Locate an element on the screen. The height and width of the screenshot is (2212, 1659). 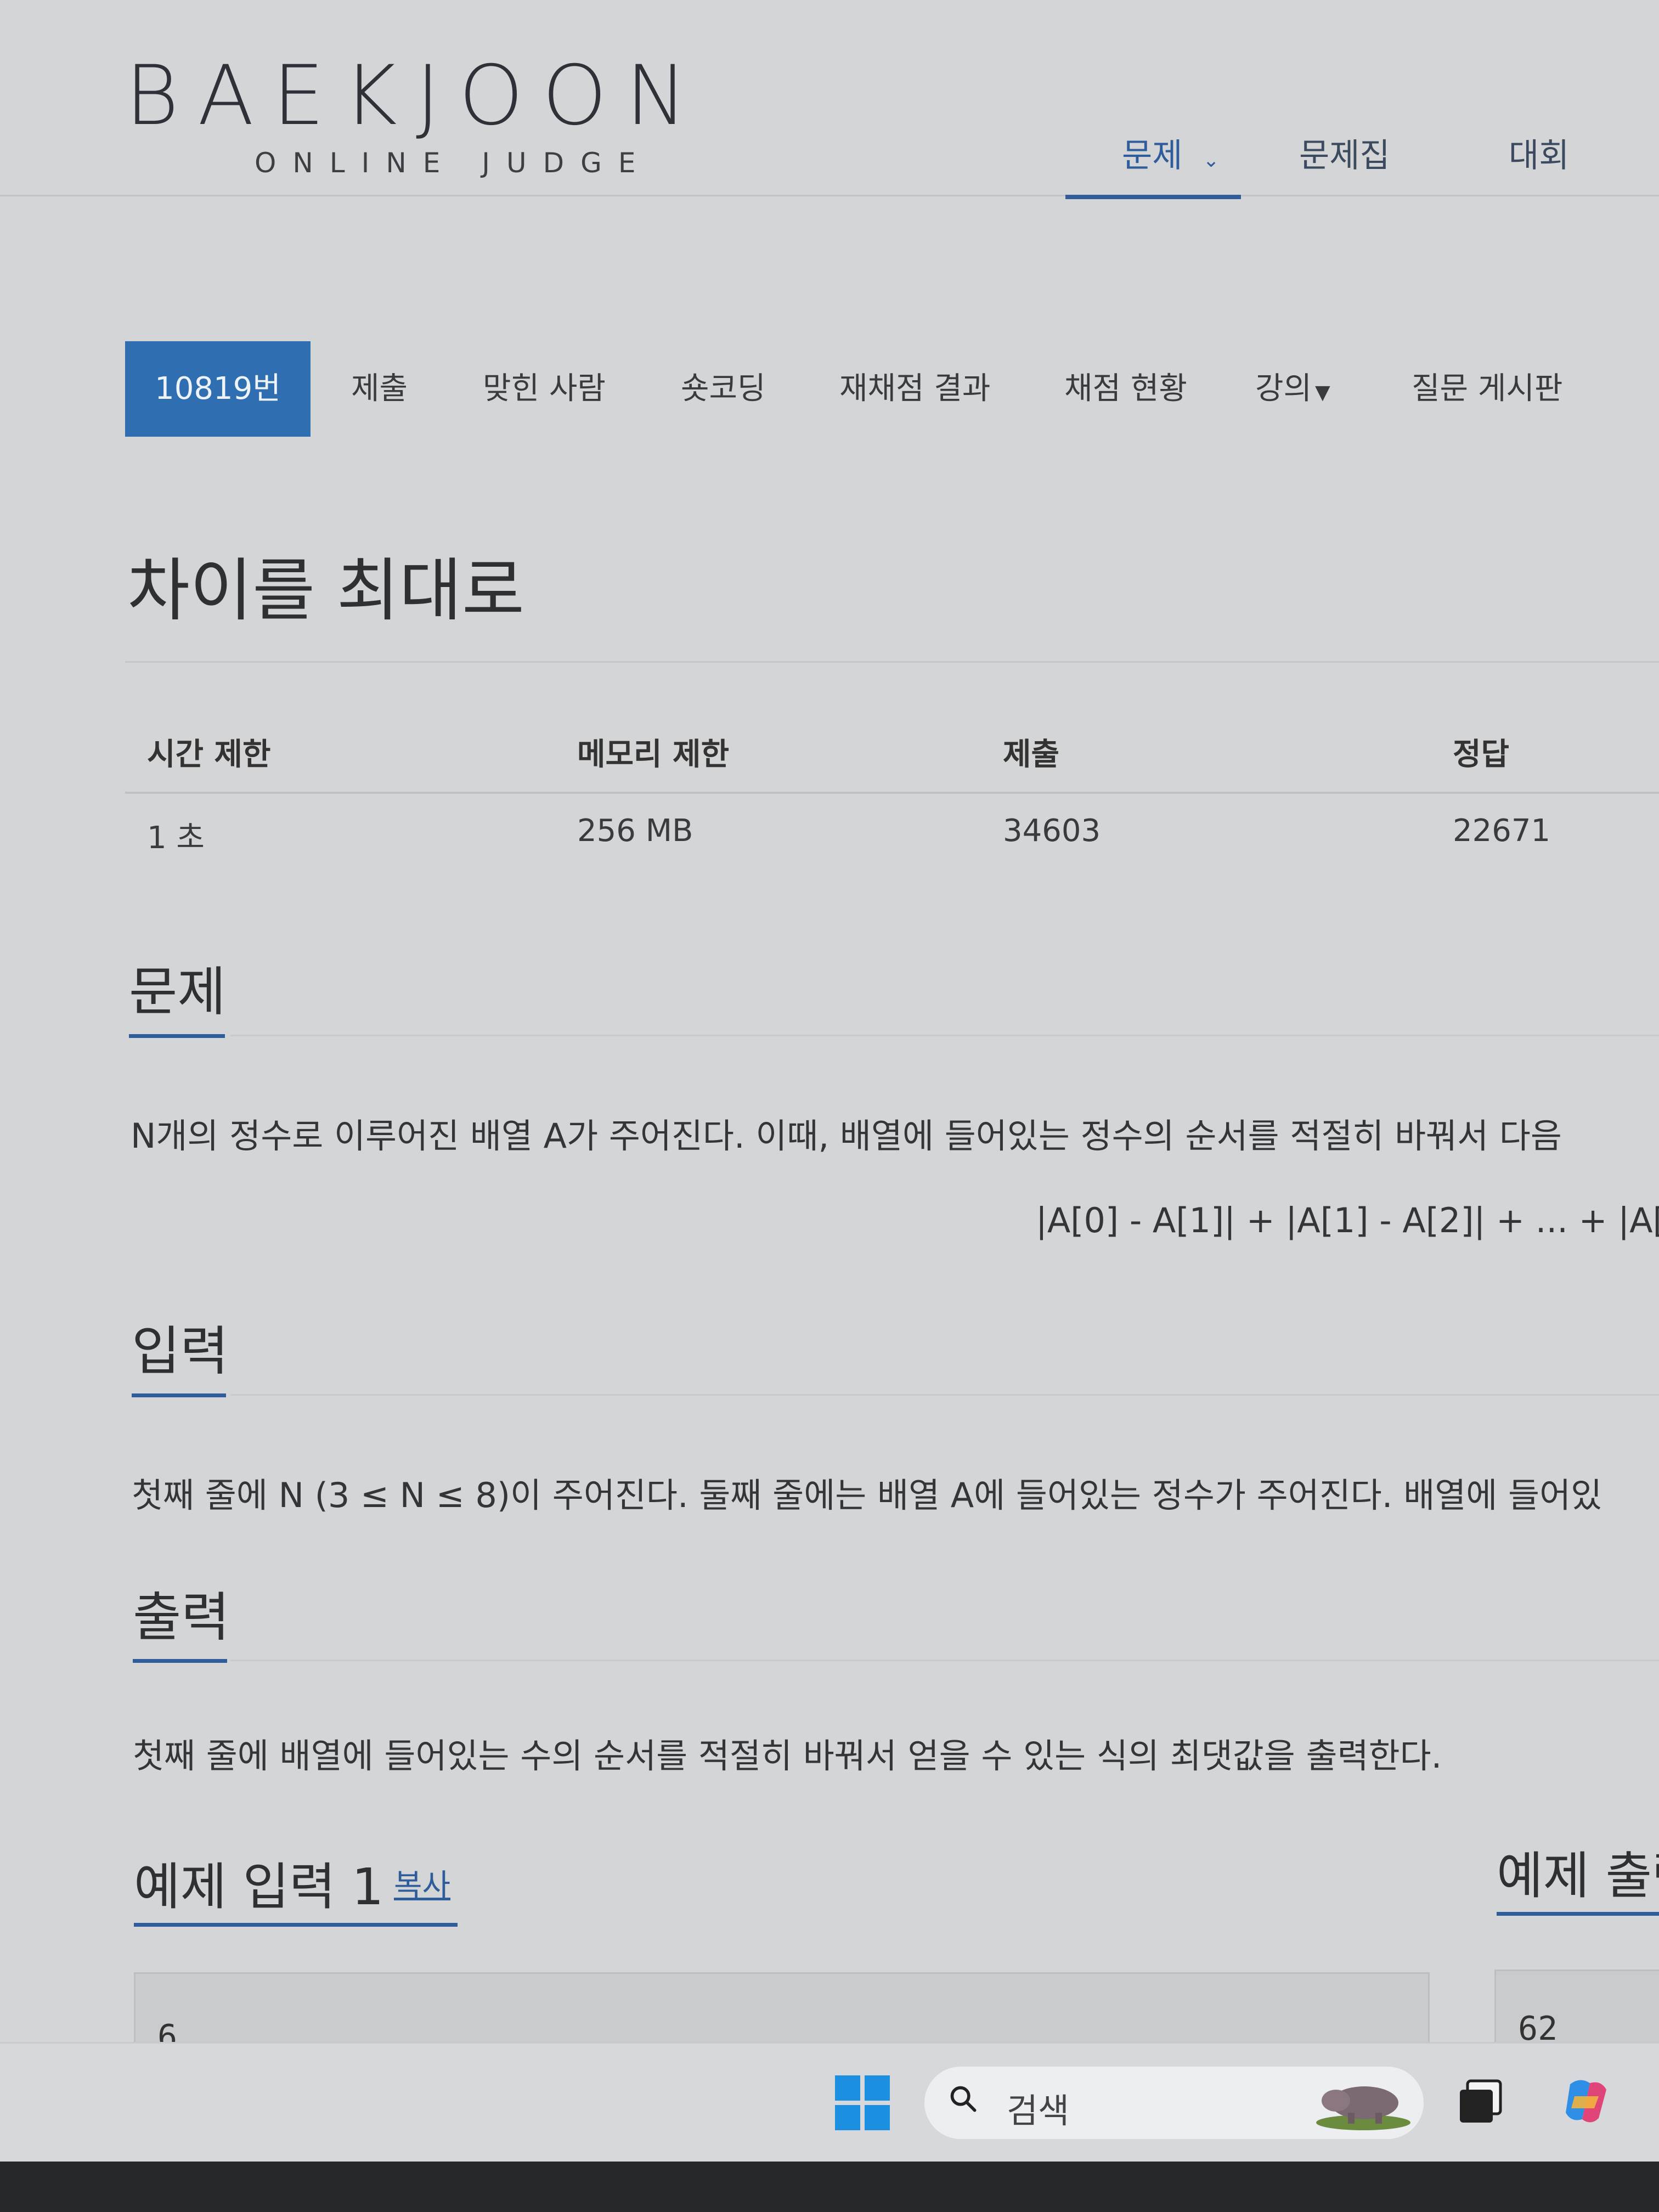
tab-problem-number: 10819번 is located at coordinates (218, 389).